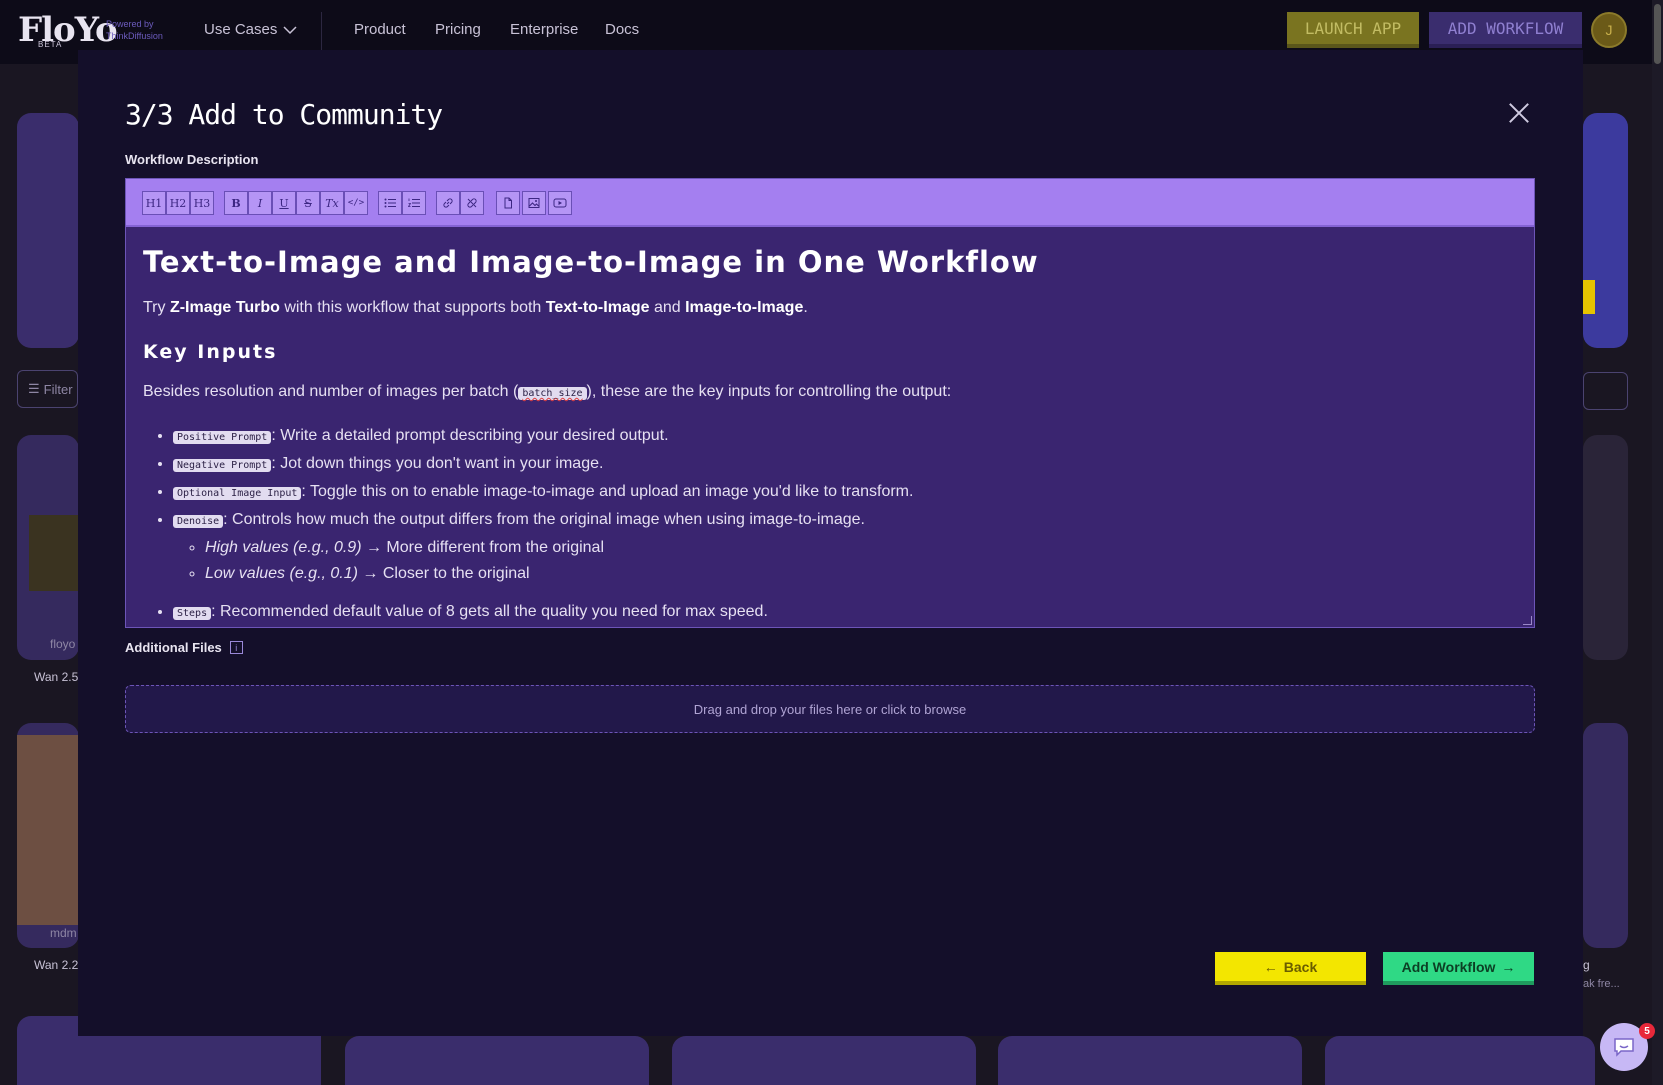 The width and height of the screenshot is (1663, 1085). What do you see at coordinates (250, 29) in the screenshot?
I see `nav-use-cases: Use Cases` at bounding box center [250, 29].